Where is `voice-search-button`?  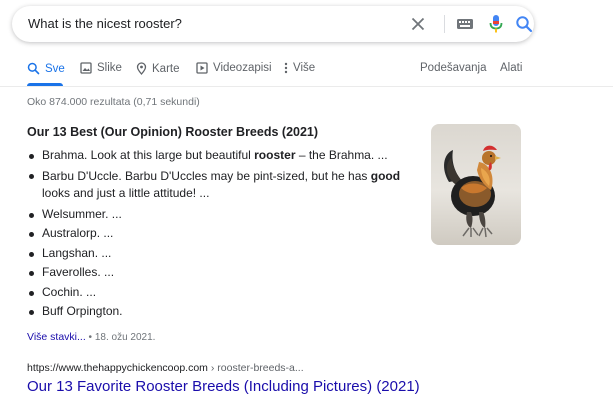
voice-search-button is located at coordinates (496, 24).